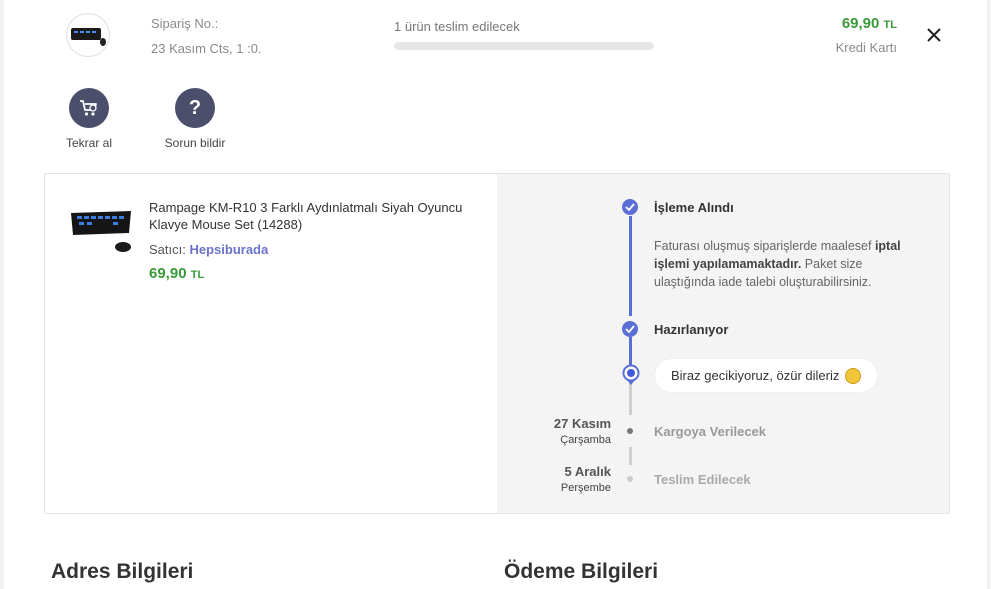  I want to click on close-button, so click(934, 35).